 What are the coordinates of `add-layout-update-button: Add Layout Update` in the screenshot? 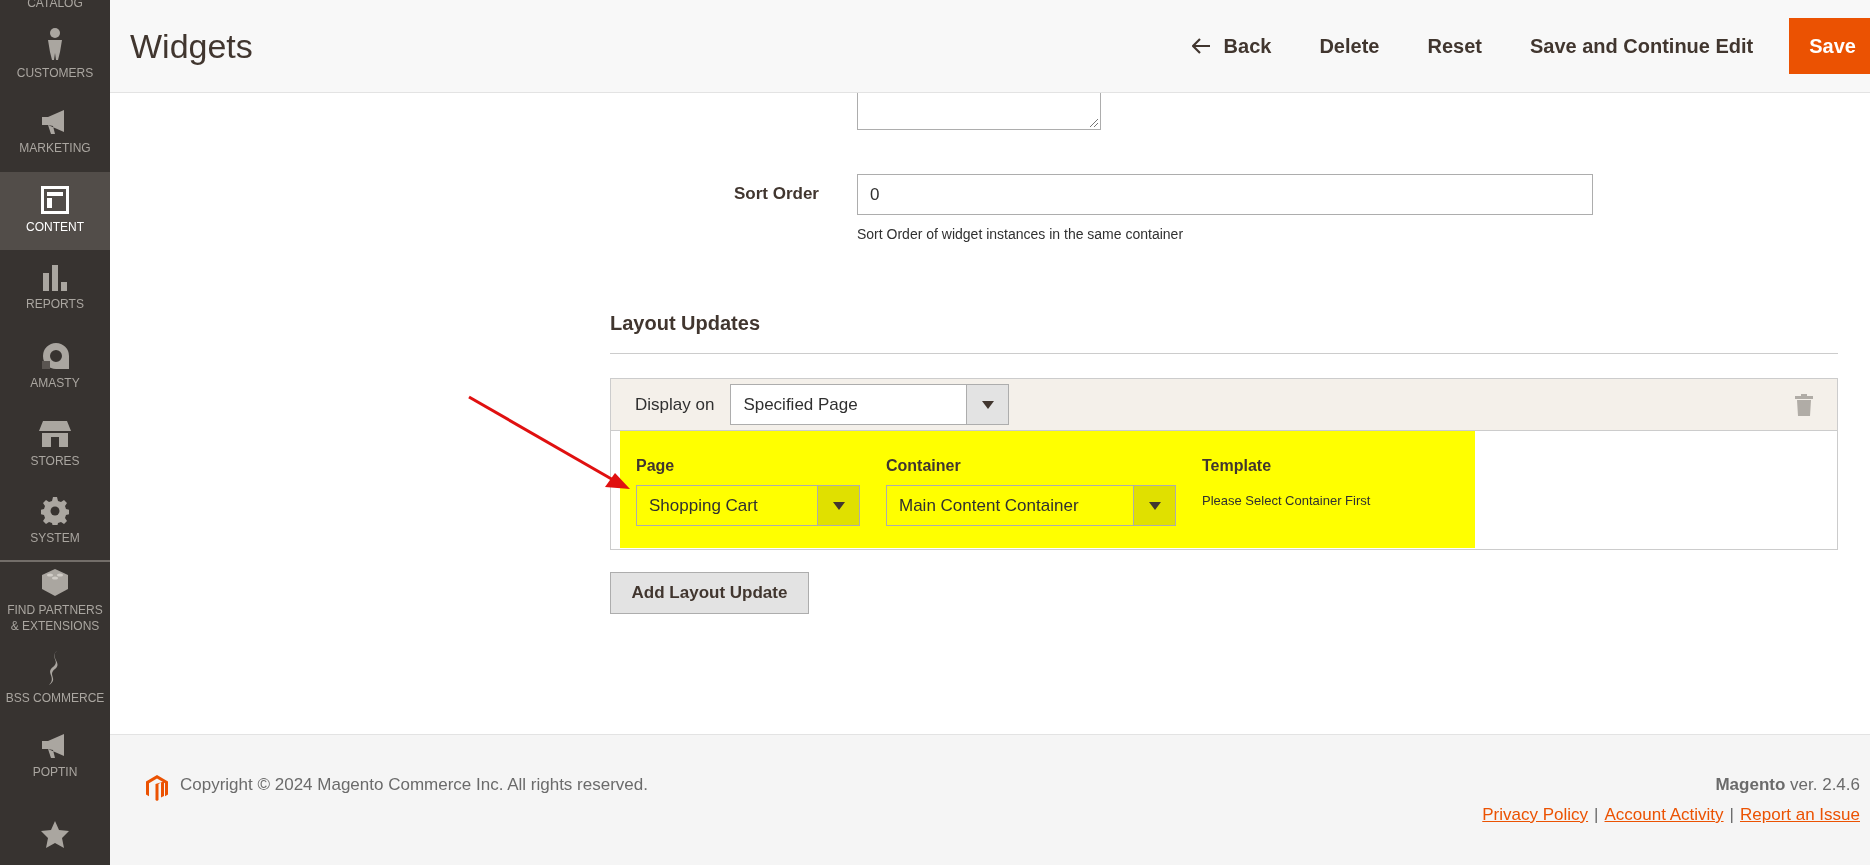 It's located at (709, 593).